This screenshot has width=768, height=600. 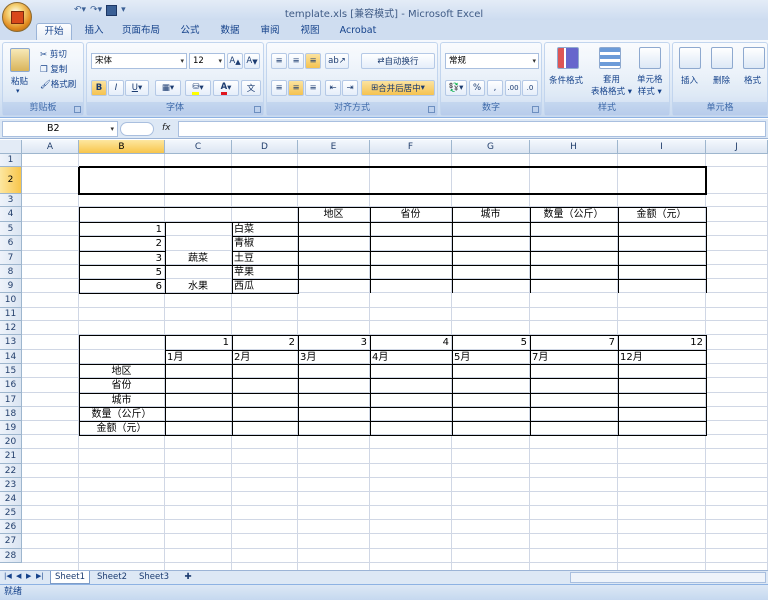 What do you see at coordinates (472, 129) in the screenshot?
I see `formula-input` at bounding box center [472, 129].